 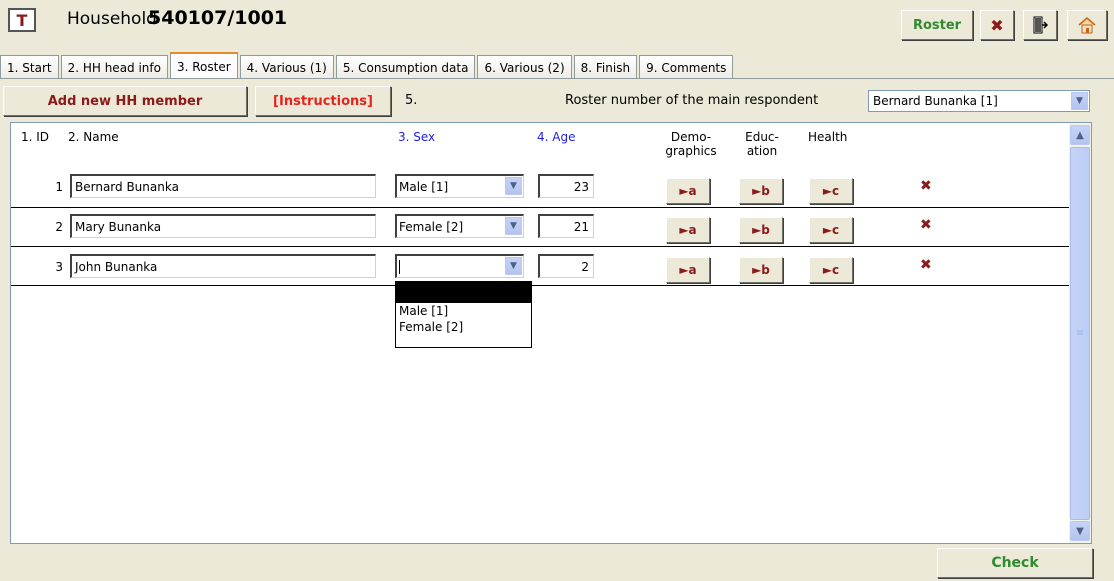 What do you see at coordinates (566, 186) in the screenshot?
I see `age-input: 23` at bounding box center [566, 186].